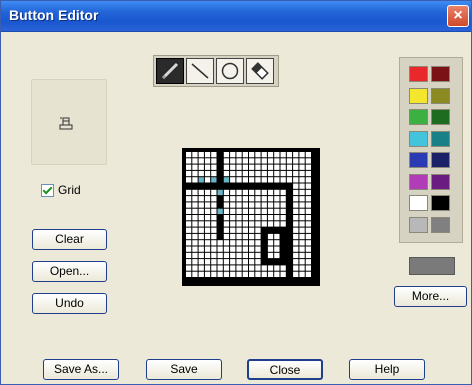 Image resolution: width=472 pixels, height=385 pixels. I want to click on circle-tool, so click(230, 71).